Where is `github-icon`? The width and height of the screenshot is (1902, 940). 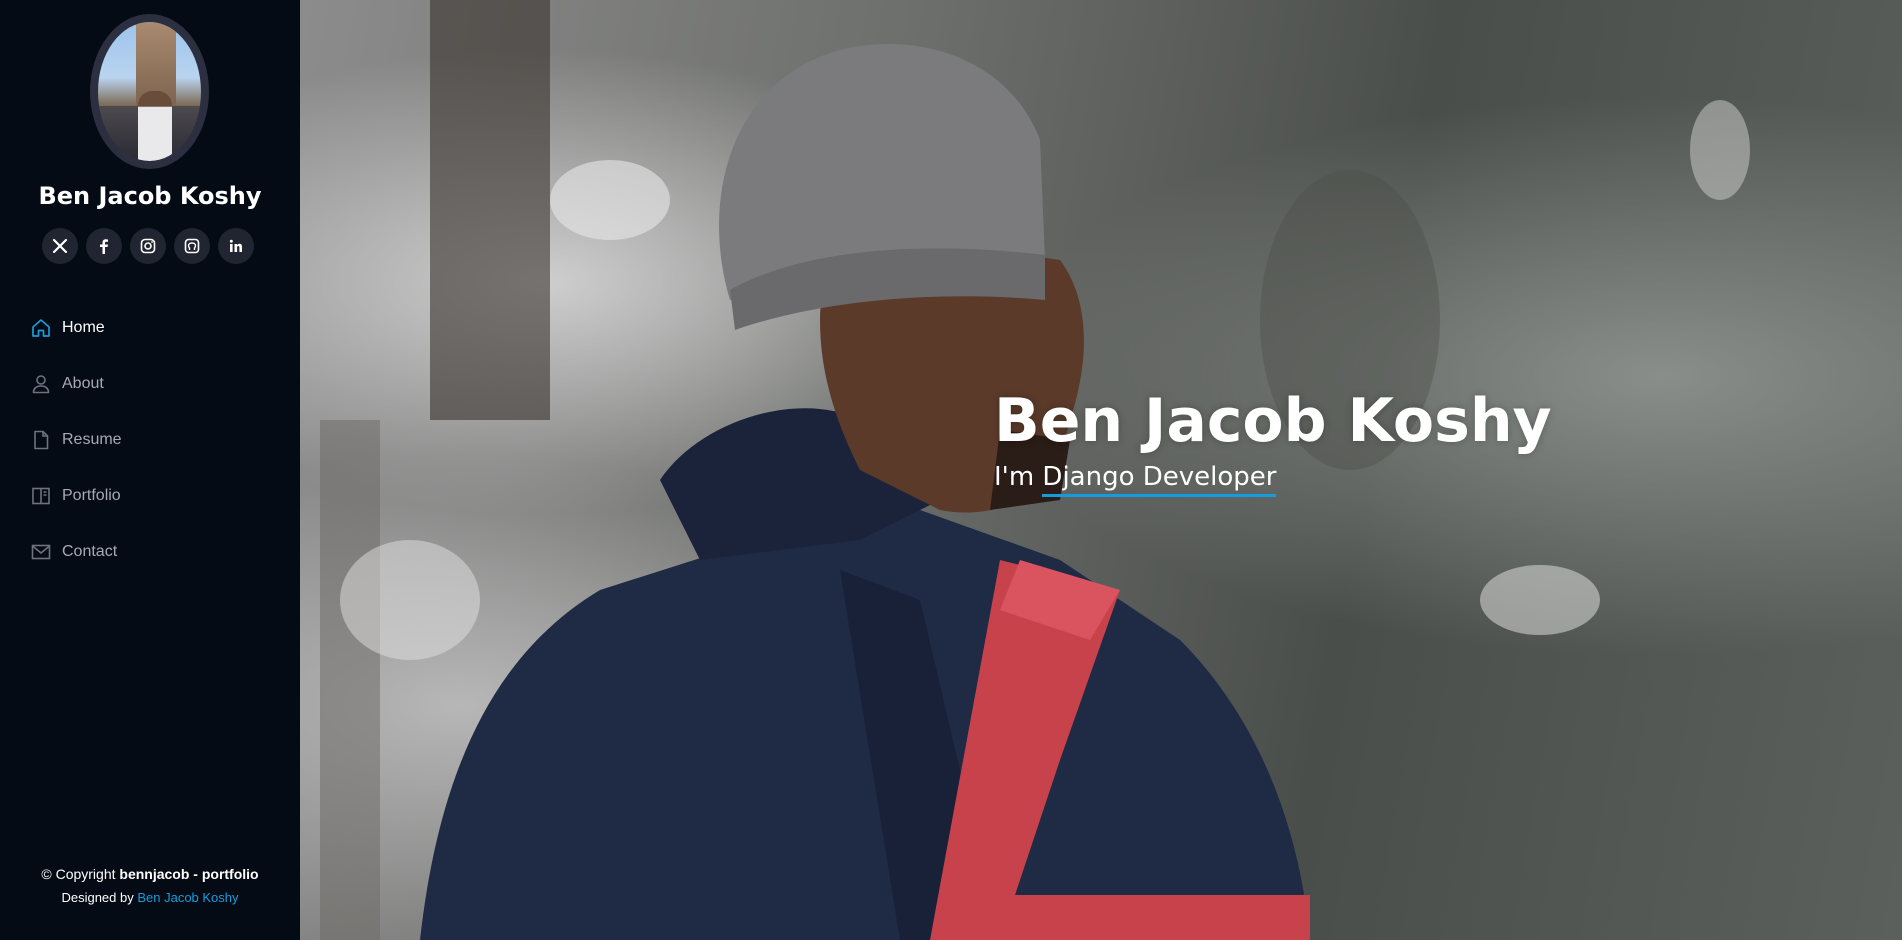 github-icon is located at coordinates (192, 246).